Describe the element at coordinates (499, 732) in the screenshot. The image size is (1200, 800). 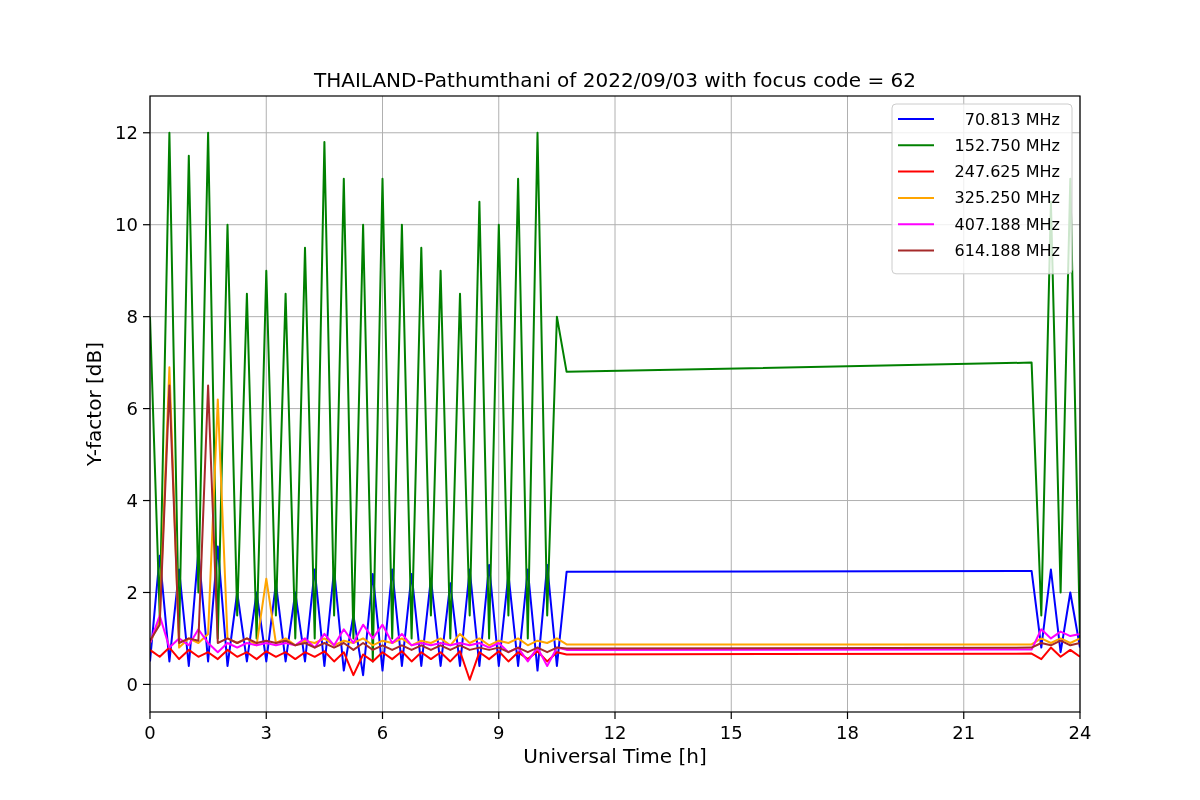
I see `tick-label: 9` at that location.